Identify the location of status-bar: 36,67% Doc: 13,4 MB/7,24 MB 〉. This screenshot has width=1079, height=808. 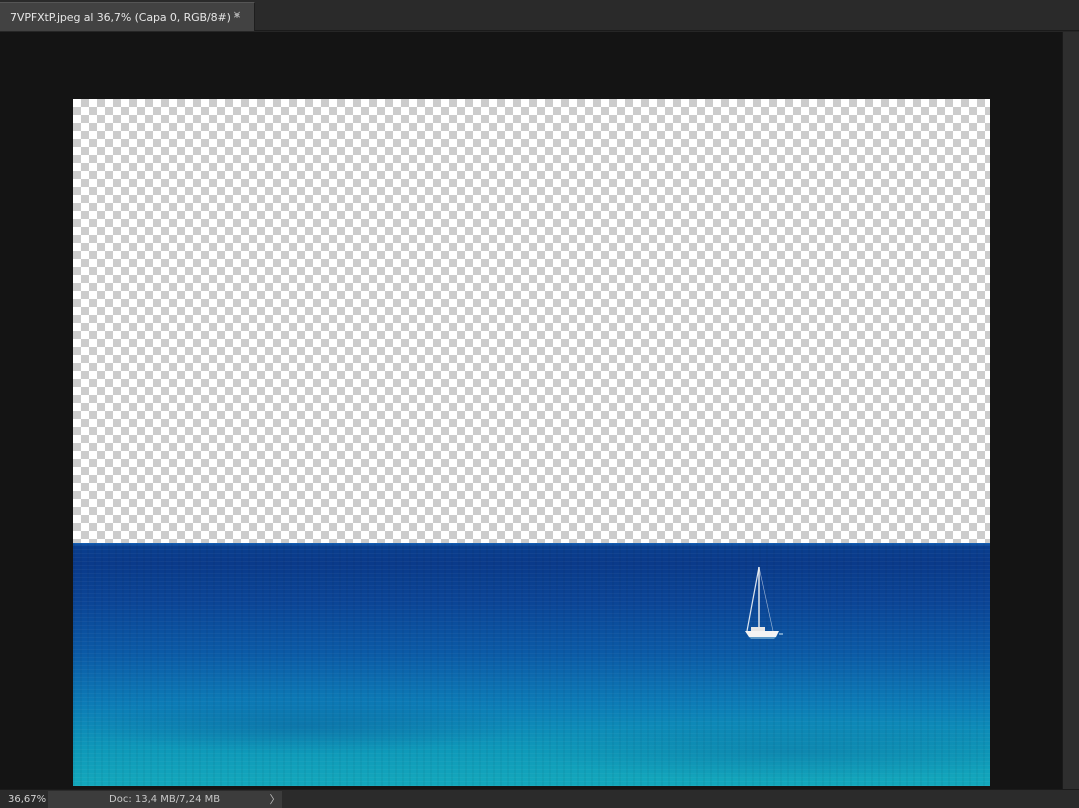
(539, 798).